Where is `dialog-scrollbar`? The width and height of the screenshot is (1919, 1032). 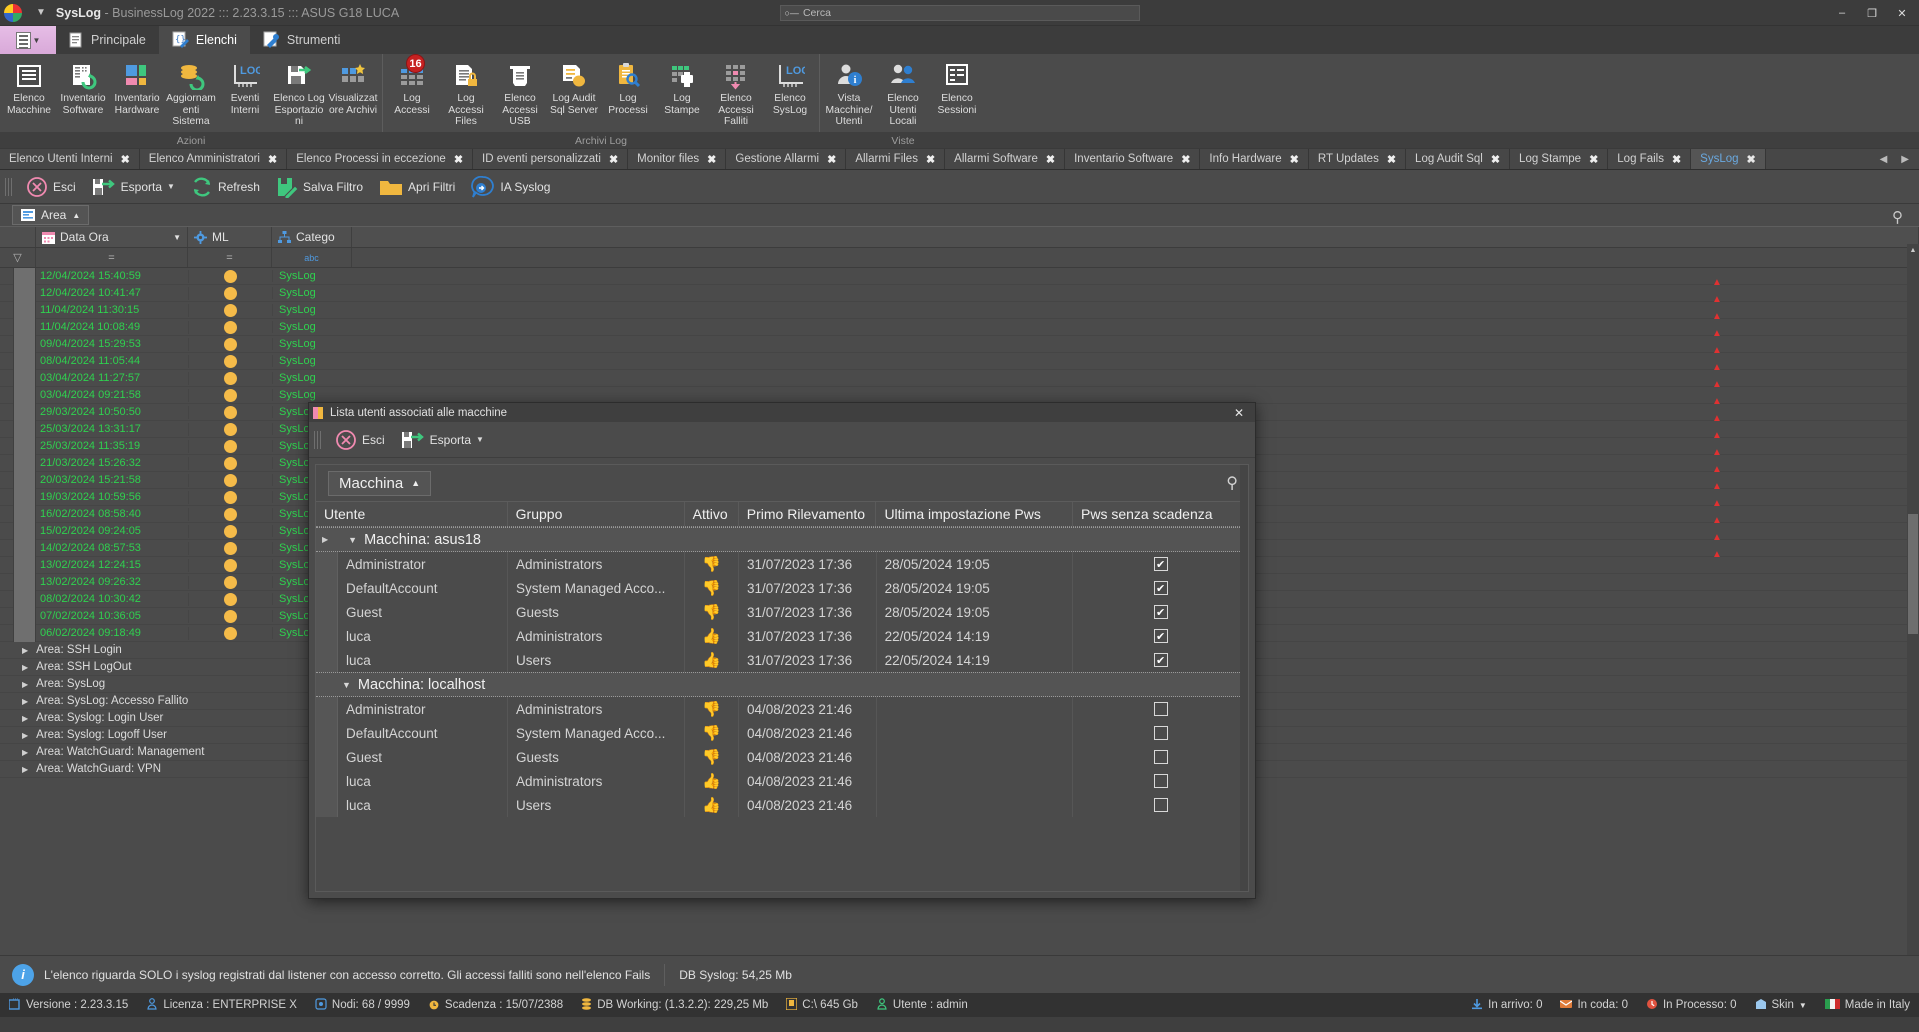
dialog-scrollbar is located at coordinates (1244, 678).